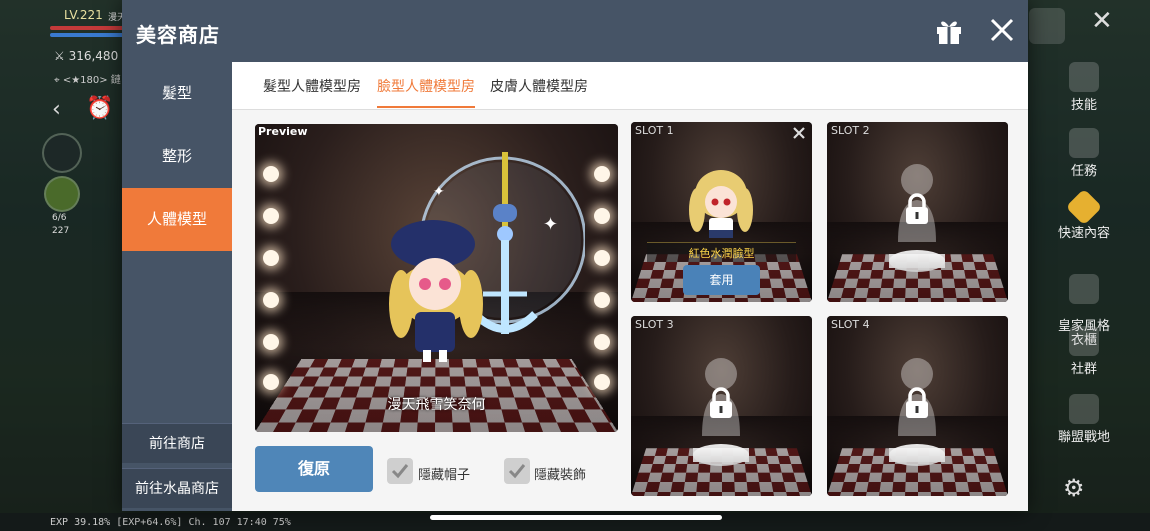  I want to click on sidebar-item-label: 人體模型, so click(176, 219).